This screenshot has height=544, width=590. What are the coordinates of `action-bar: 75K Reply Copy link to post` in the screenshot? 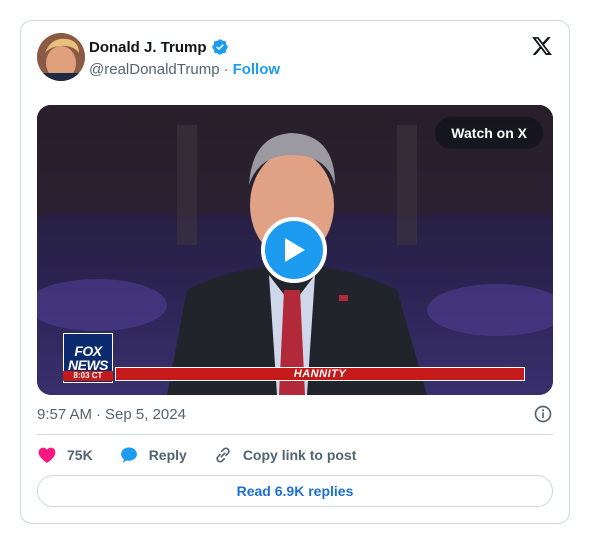 It's located at (196, 455).